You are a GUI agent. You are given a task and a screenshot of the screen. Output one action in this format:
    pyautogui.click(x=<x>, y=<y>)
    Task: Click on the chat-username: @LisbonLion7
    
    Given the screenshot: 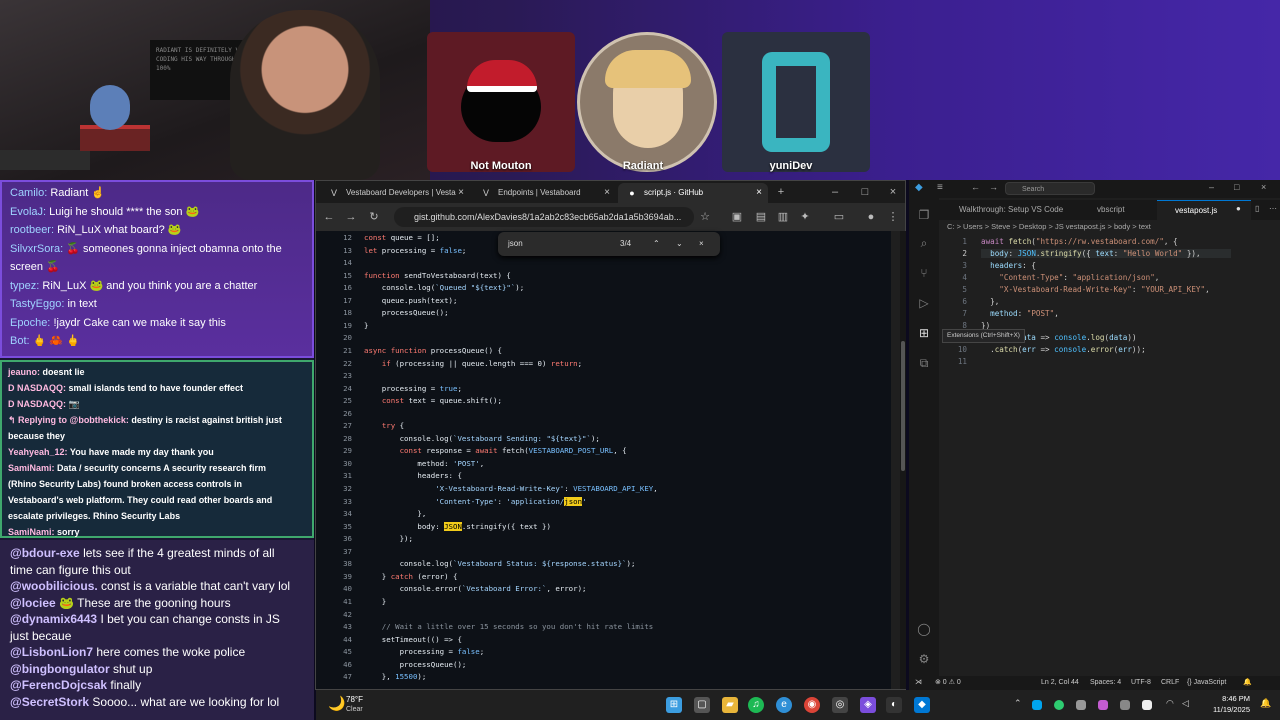 What is the action you would take?
    pyautogui.click(x=51, y=652)
    